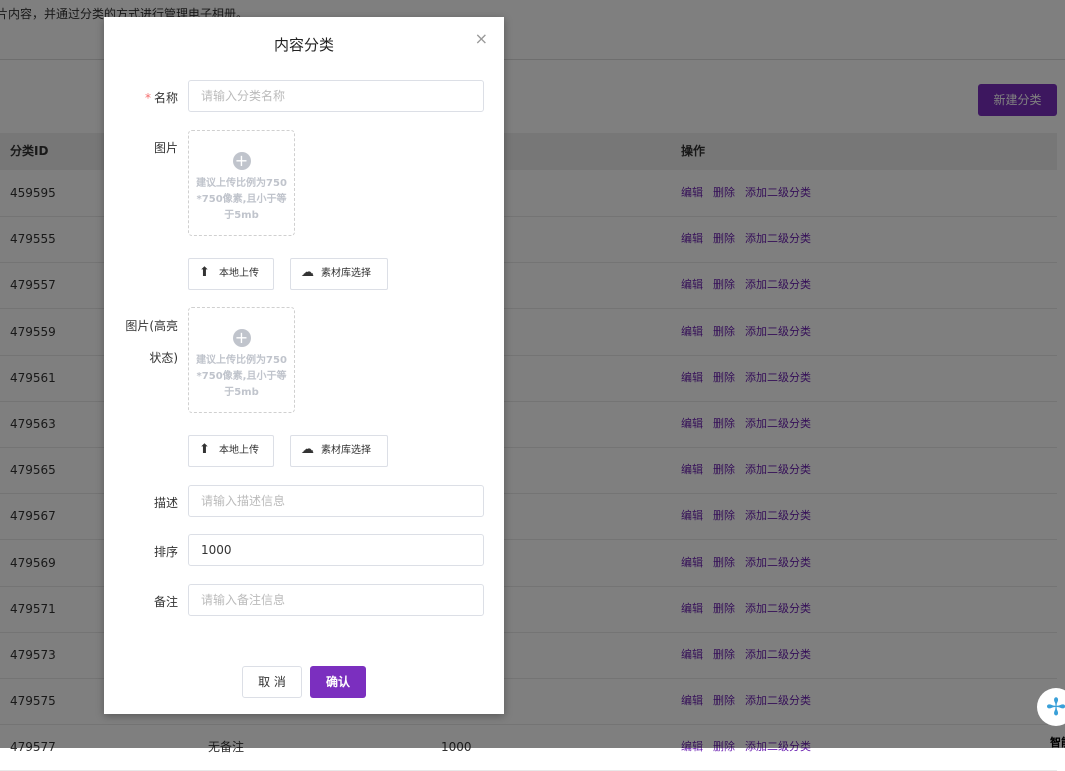 Image resolution: width=1065 pixels, height=771 pixels. I want to click on sort-input, so click(336, 550).